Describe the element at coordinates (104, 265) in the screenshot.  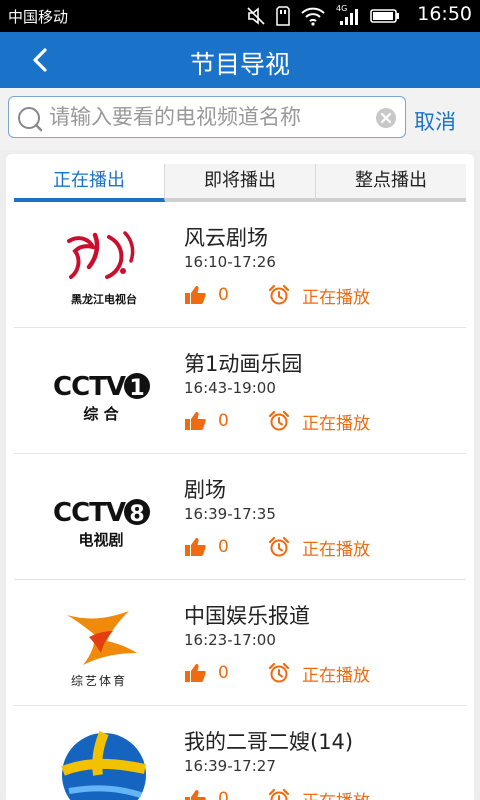
I see `heilongjiang-tv-logo: 黑龙江电视台` at that location.